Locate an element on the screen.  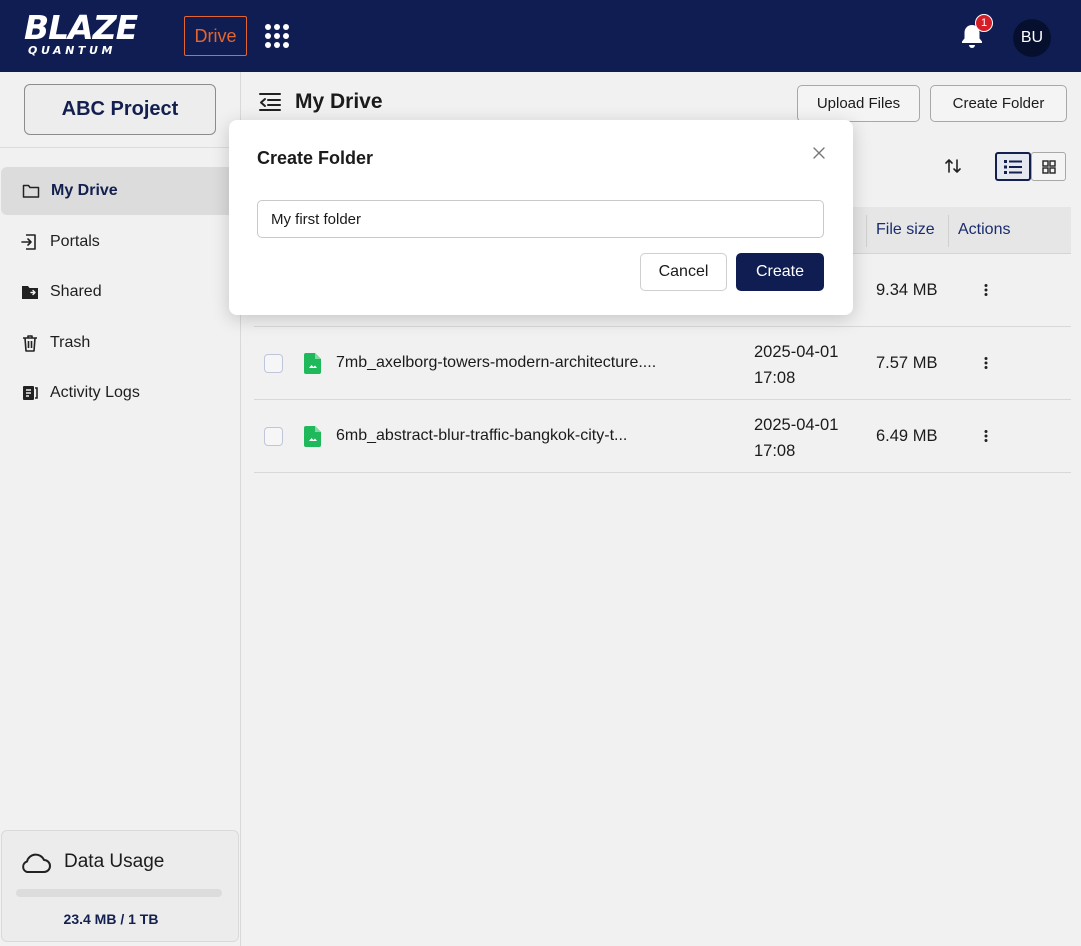
list-view-toggle is located at coordinates (1013, 166).